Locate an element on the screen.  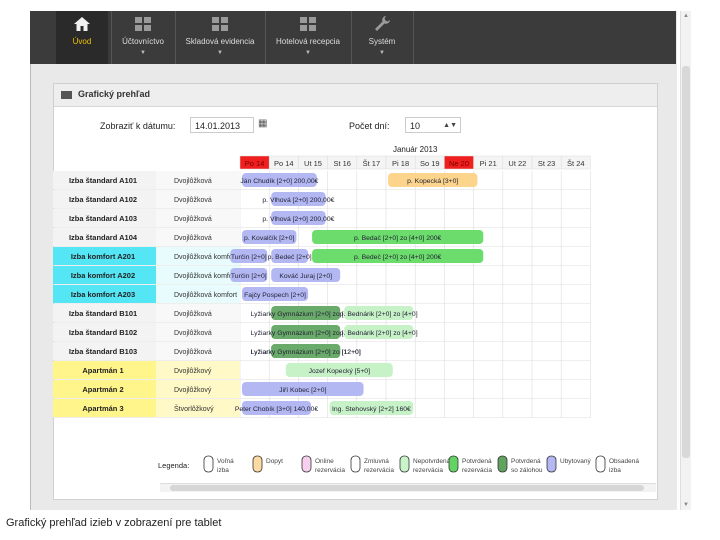
room-type: Štvorlôžkový is located at coordinates (194, 408).